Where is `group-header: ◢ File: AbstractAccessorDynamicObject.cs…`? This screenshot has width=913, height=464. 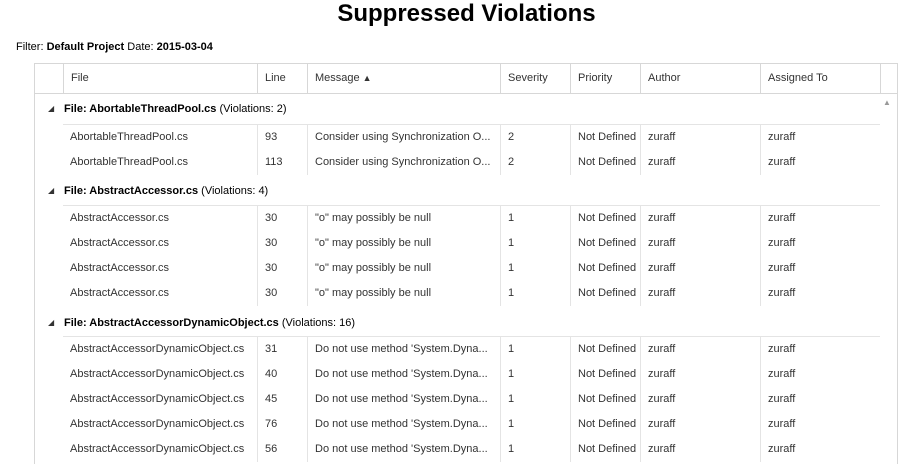 group-header: ◢ File: AbstractAccessorDynamicObject.cs… is located at coordinates (457, 323).